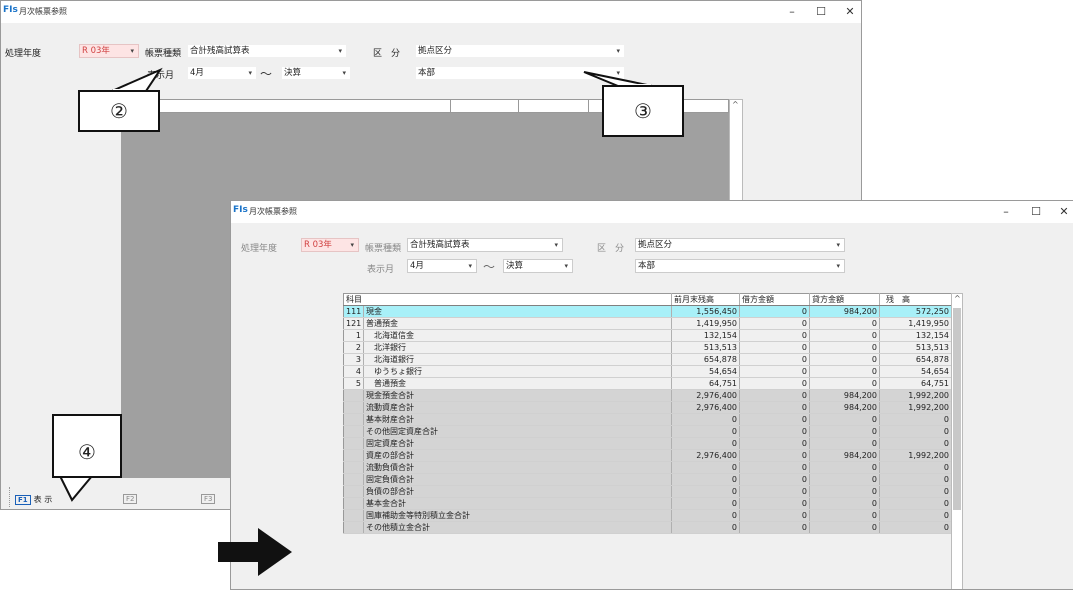 This screenshot has height=590, width=1073. I want to click on header-credit: 貸方金額, so click(844, 299).